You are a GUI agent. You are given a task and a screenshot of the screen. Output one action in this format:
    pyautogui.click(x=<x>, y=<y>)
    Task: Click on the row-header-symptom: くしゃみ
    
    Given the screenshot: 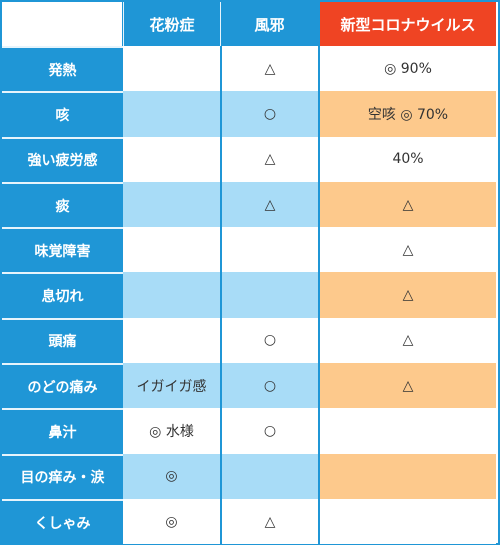 What is the action you would take?
    pyautogui.click(x=62, y=521)
    